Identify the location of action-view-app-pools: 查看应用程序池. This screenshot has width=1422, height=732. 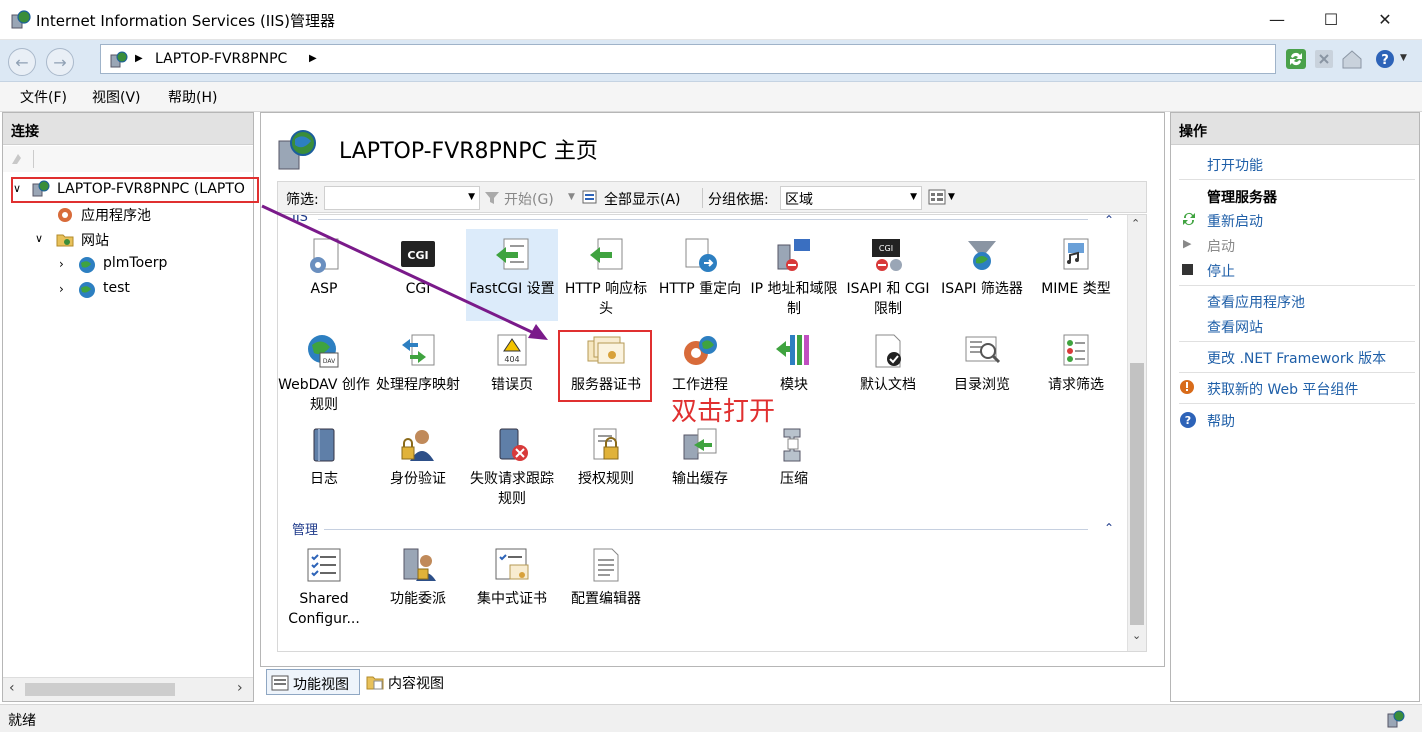
(1256, 302).